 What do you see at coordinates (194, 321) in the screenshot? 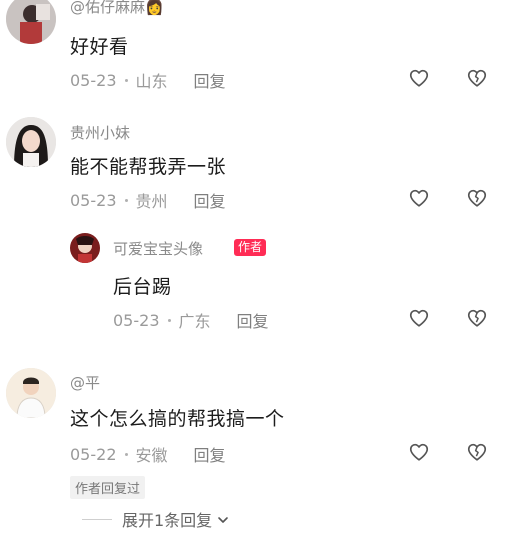
I see `comment-location: 广东` at bounding box center [194, 321].